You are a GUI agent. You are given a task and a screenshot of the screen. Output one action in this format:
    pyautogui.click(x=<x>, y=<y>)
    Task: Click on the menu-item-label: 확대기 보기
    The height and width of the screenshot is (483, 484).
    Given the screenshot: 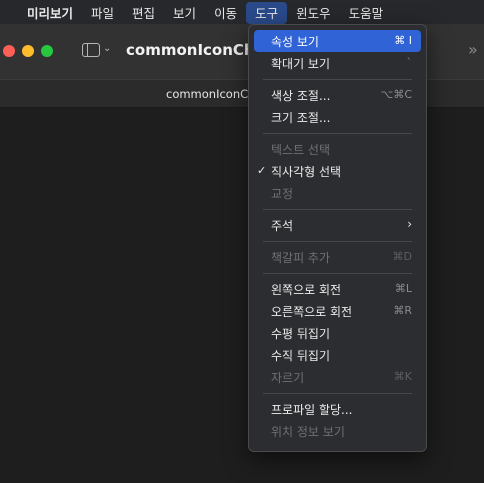 What is the action you would take?
    pyautogui.click(x=301, y=63)
    